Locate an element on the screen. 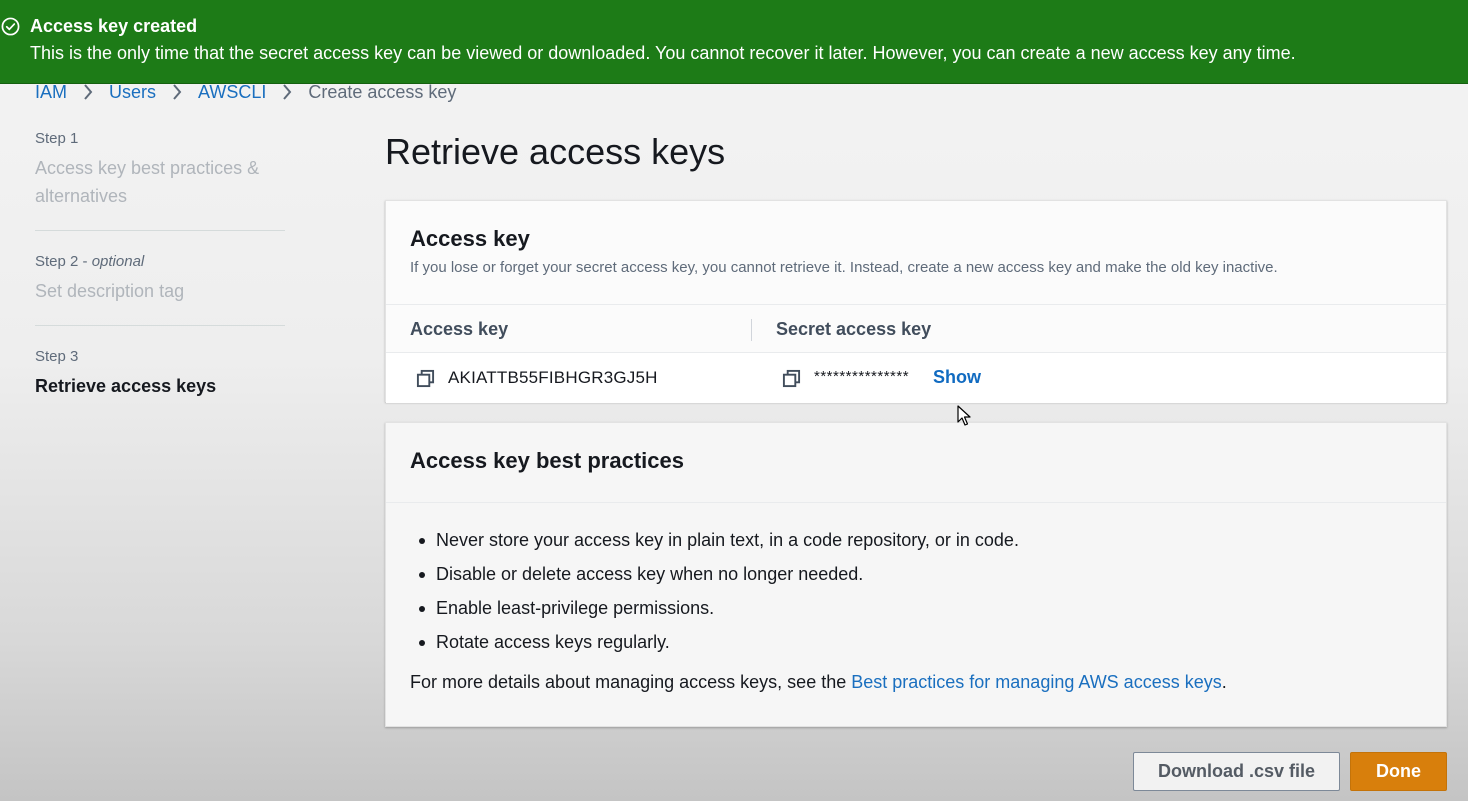 The image size is (1468, 801). column-divider is located at coordinates (751, 330).